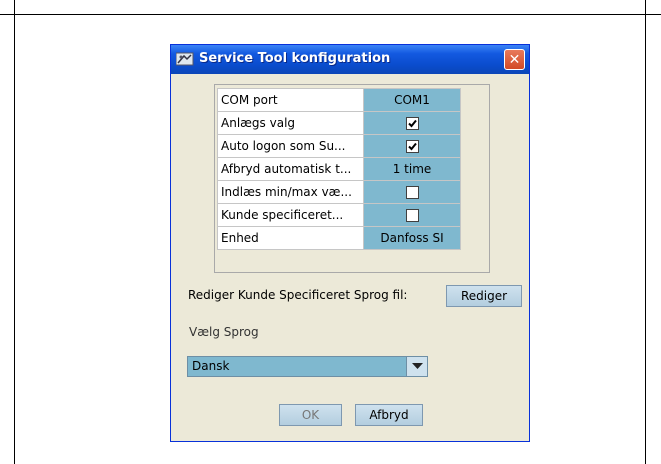 This screenshot has width=661, height=464. Describe the element at coordinates (295, 58) in the screenshot. I see `window-title: Service Tool konfiguration` at that location.